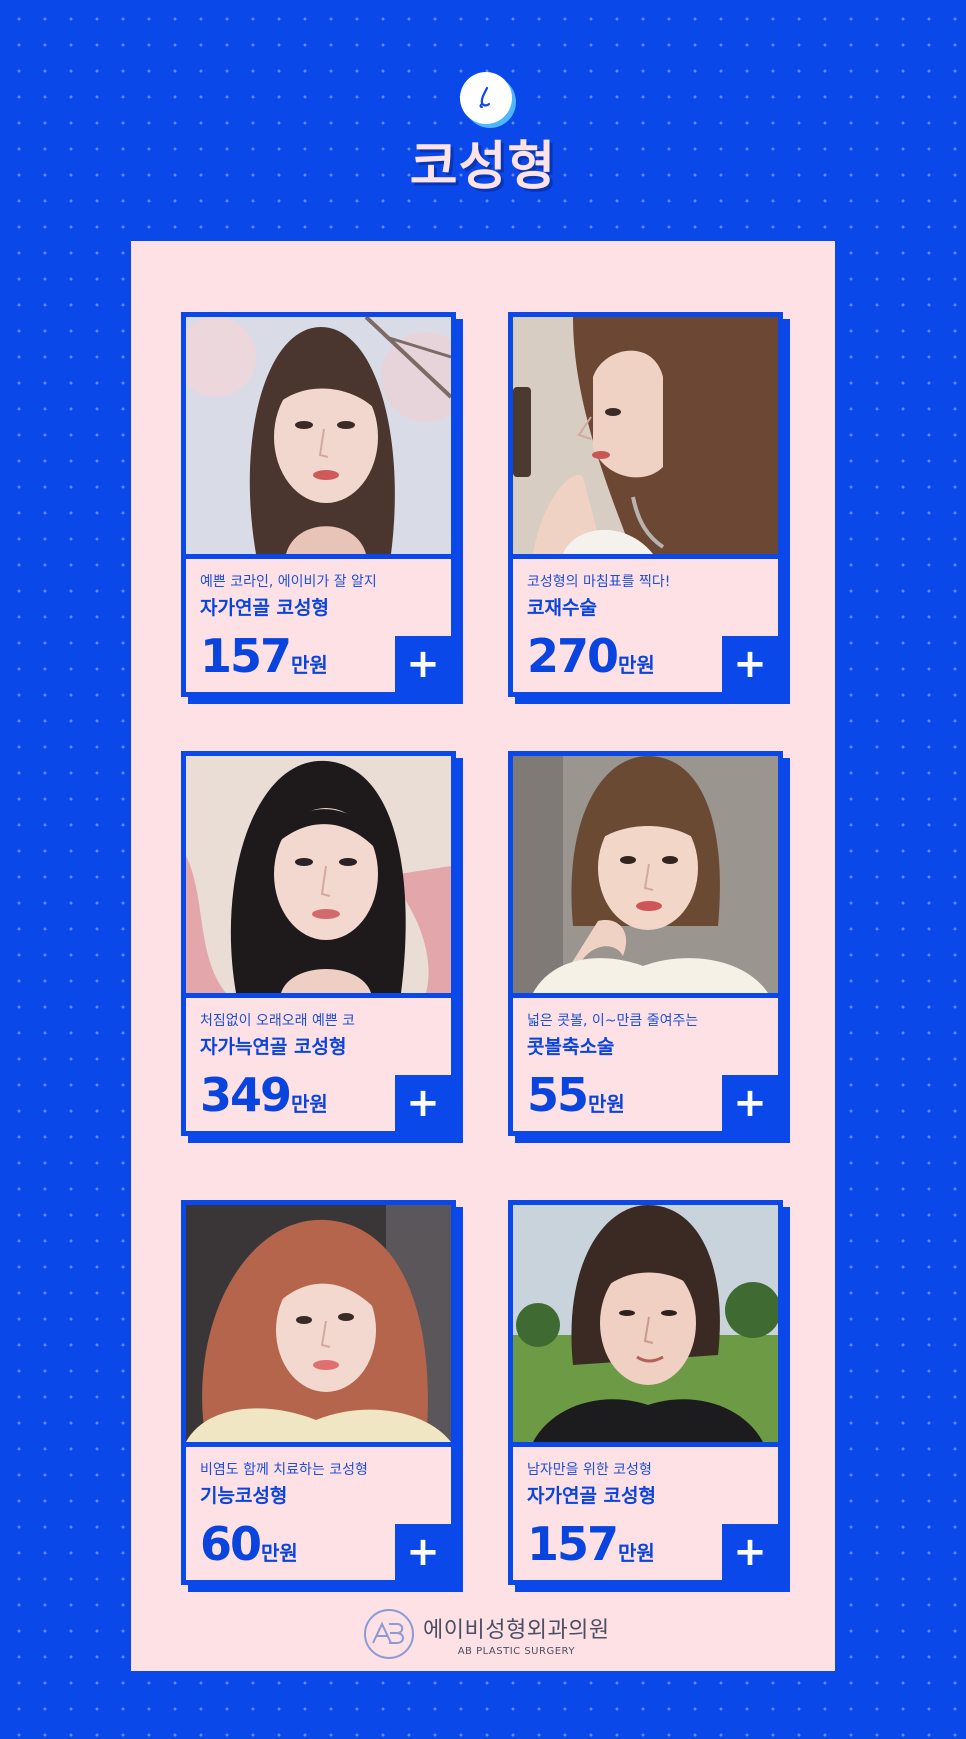  What do you see at coordinates (486, 98) in the screenshot?
I see `nose-icon` at bounding box center [486, 98].